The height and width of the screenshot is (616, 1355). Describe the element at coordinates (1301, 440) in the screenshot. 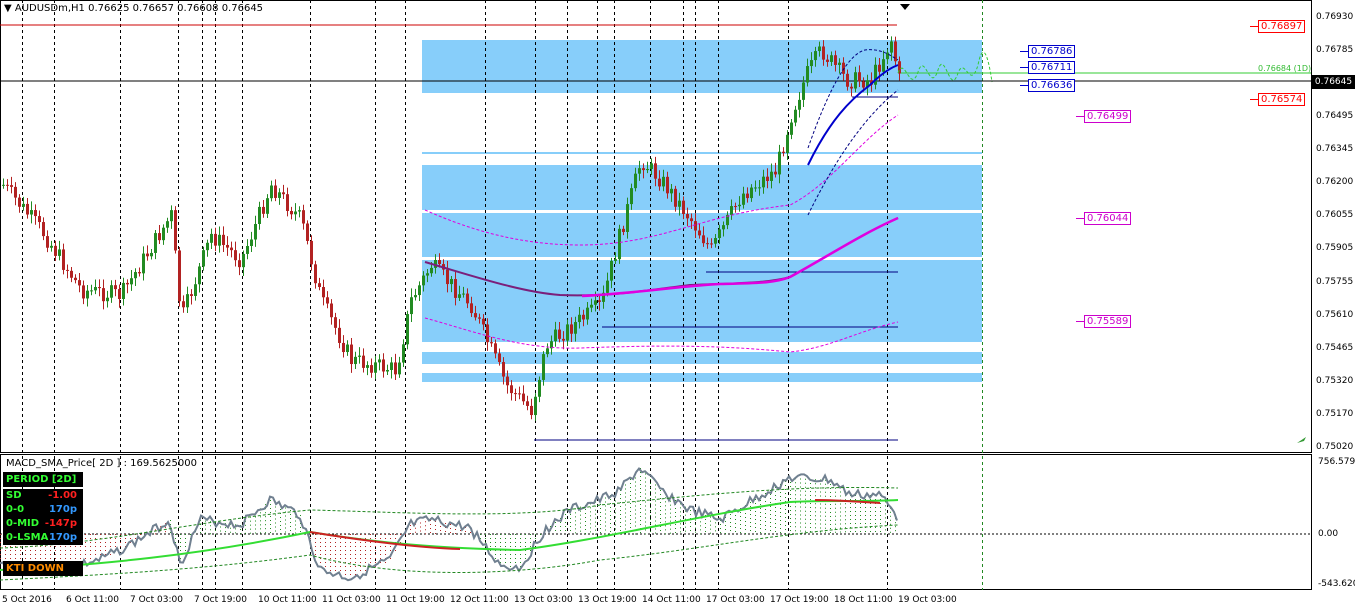

I see `pencil-icon` at that location.